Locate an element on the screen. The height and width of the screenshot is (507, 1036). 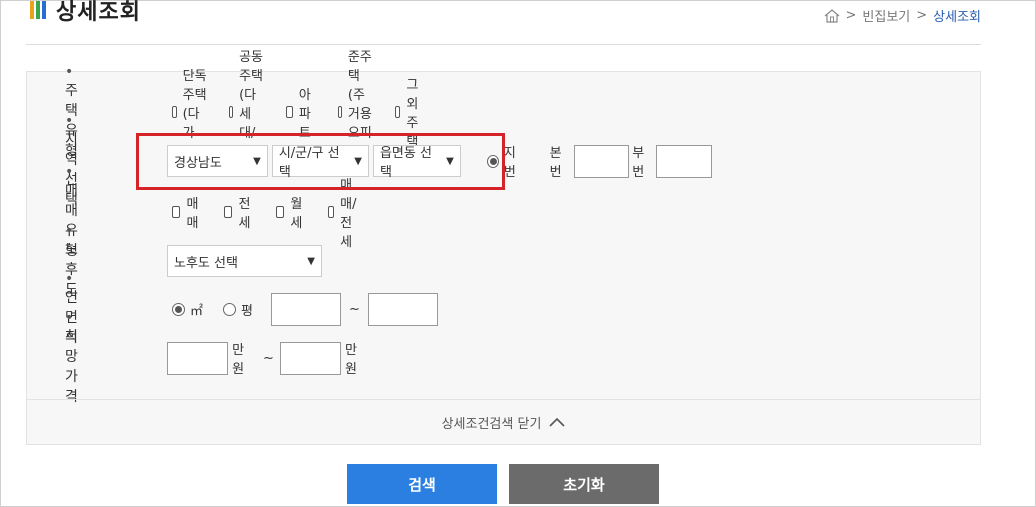
trade-type-option: 월세 is located at coordinates (290, 212).